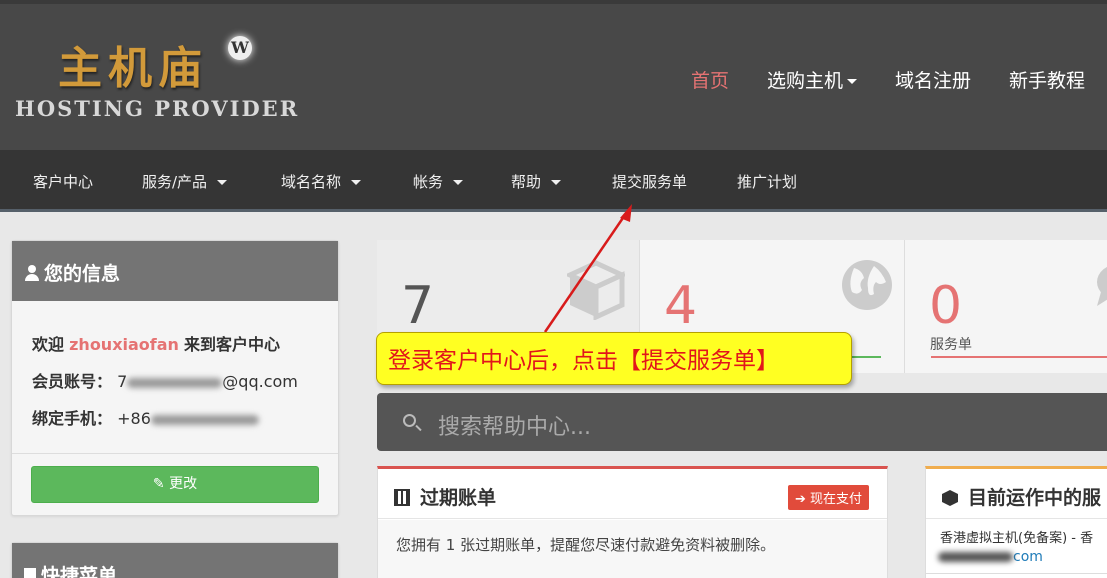 This screenshot has height=578, width=1107. I want to click on stat-services-count: 7, so click(418, 306).